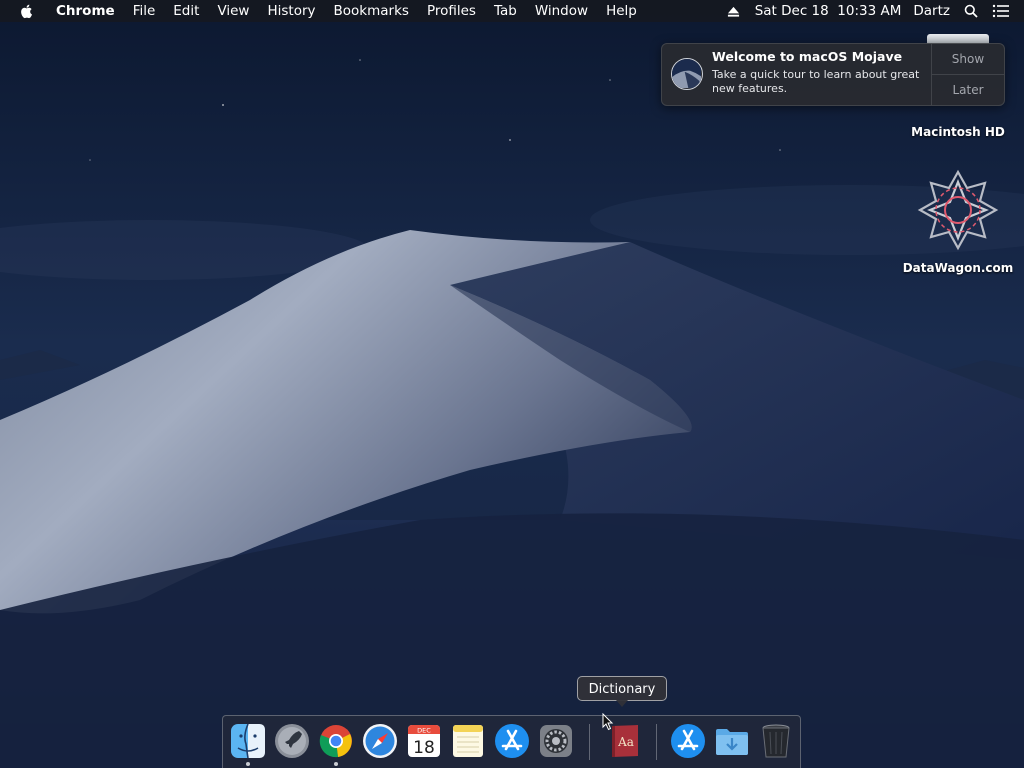 This screenshot has height=768, width=1024. I want to click on dock-item-notes, so click(468, 741).